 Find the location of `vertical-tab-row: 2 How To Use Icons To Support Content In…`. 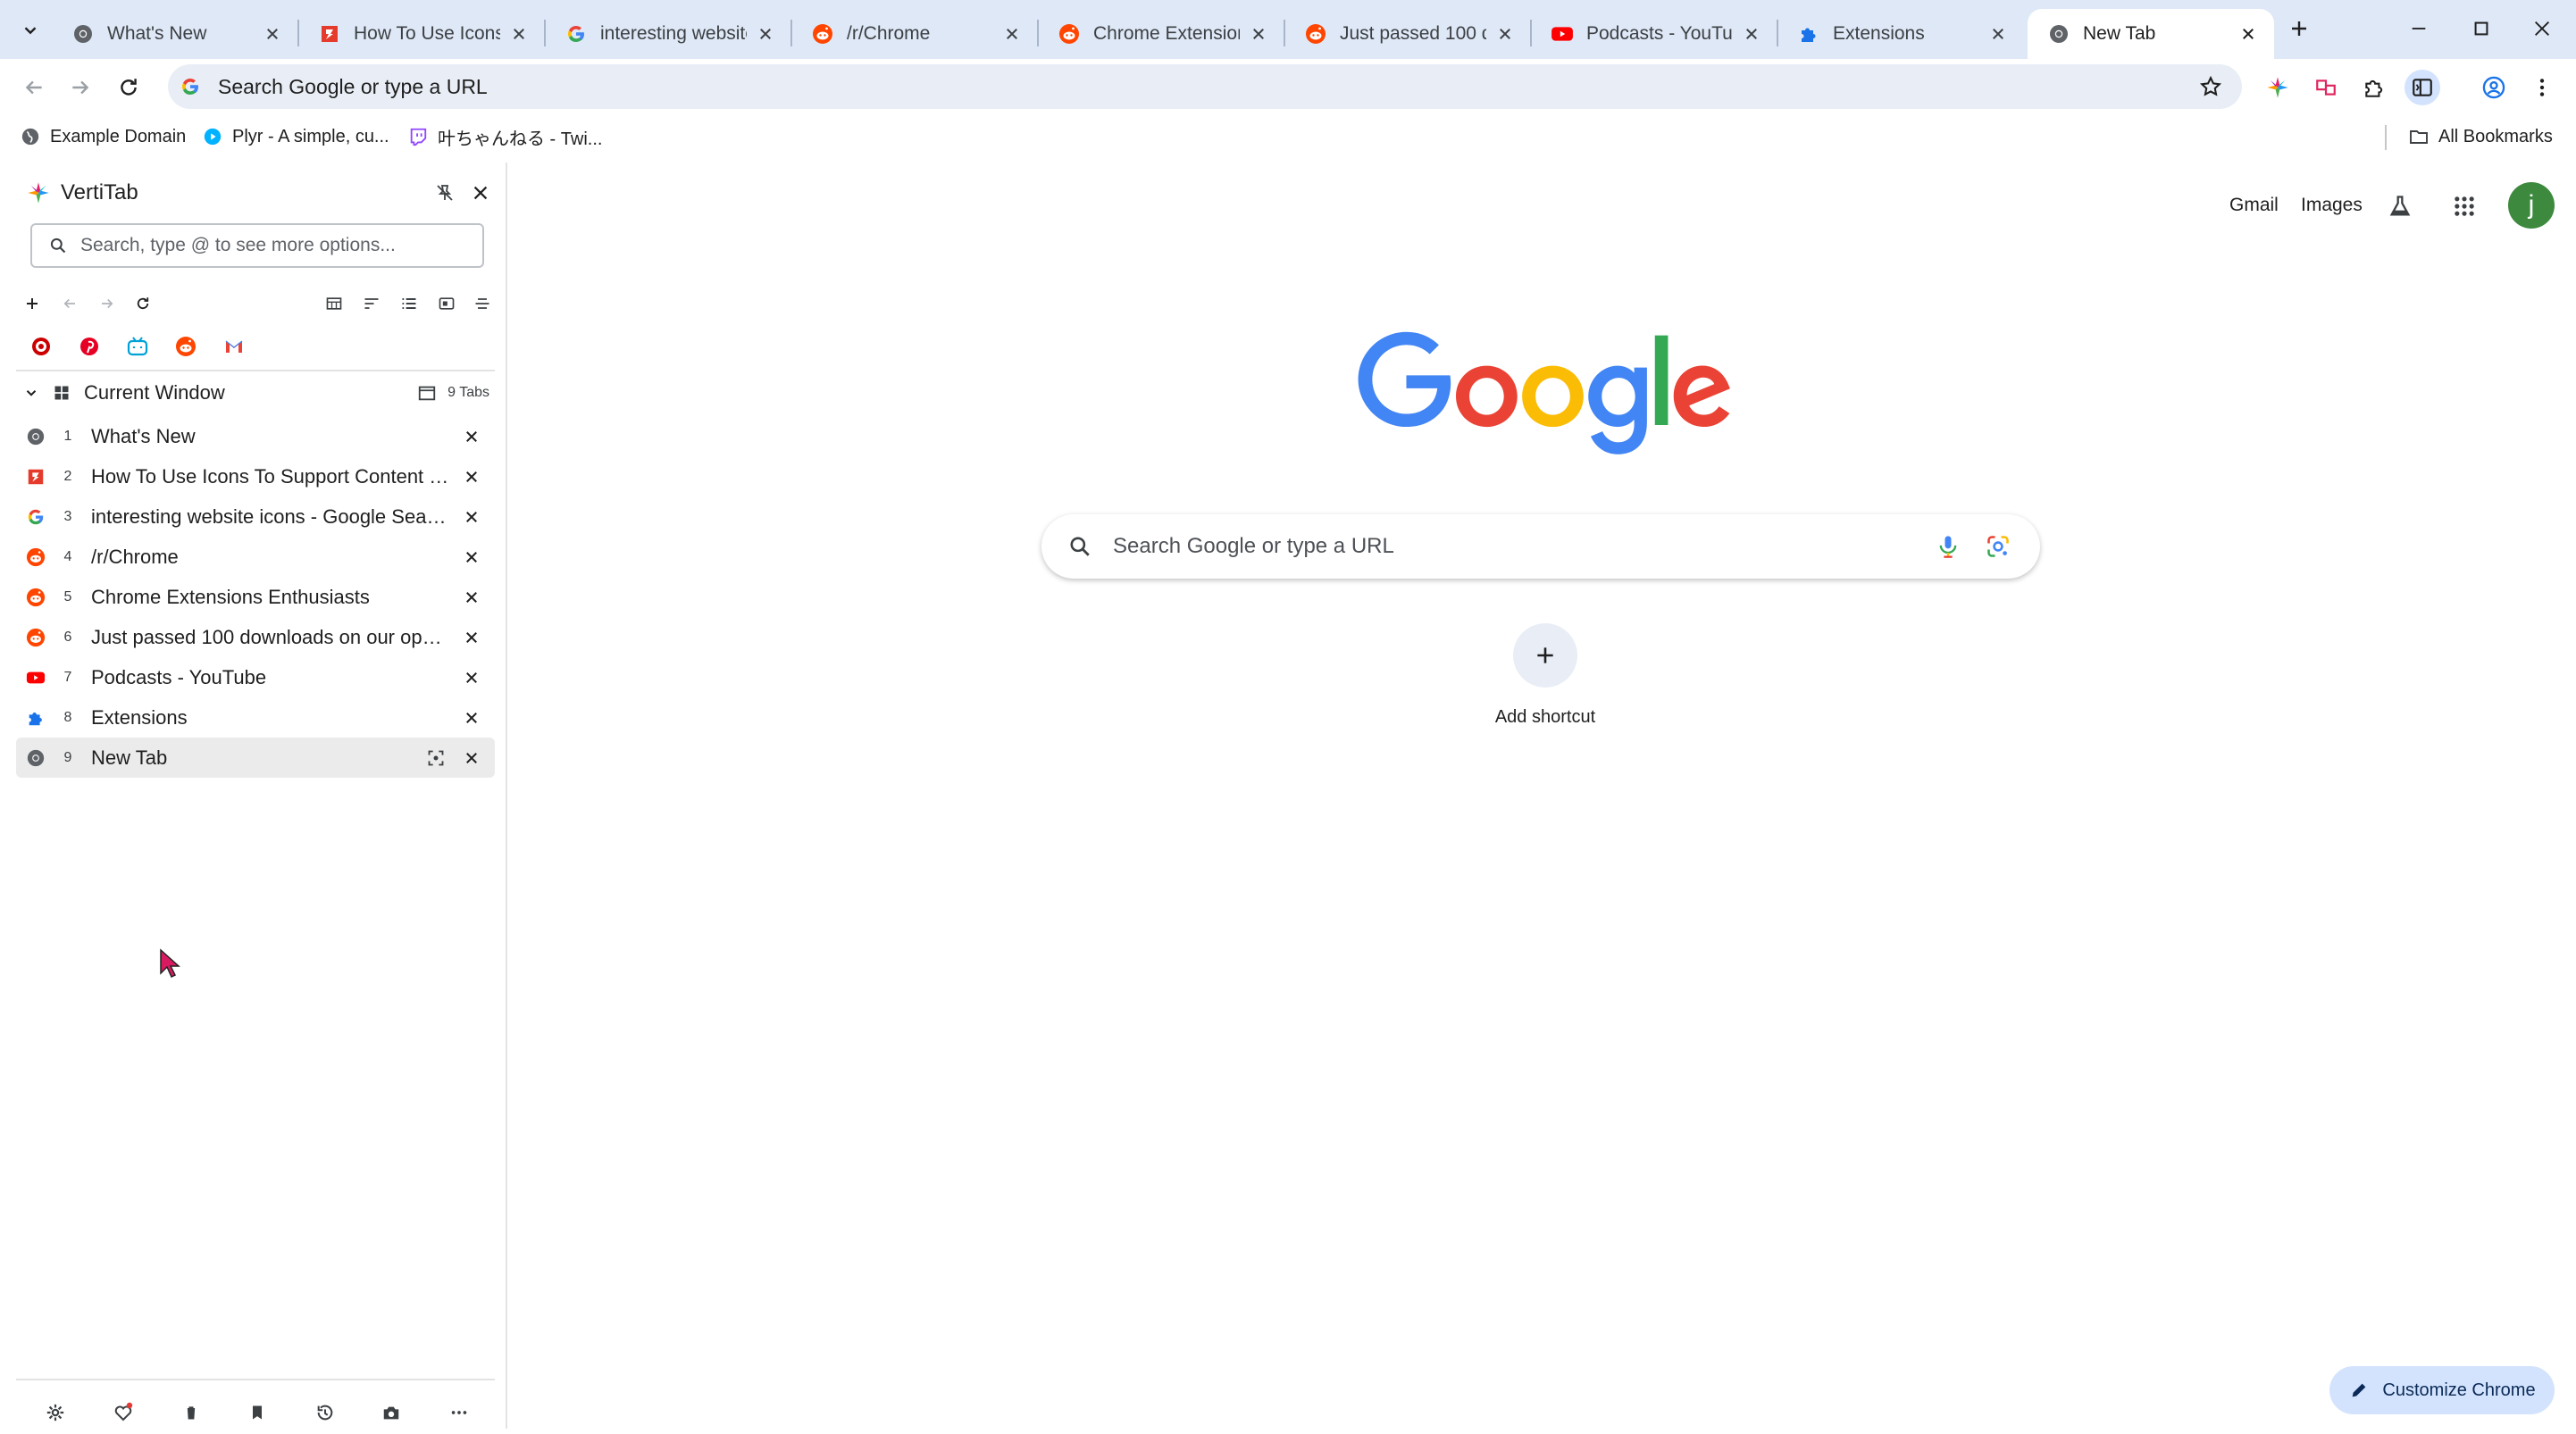

vertical-tab-row: 2 How To Use Icons To Support Content In… is located at coordinates (256, 476).